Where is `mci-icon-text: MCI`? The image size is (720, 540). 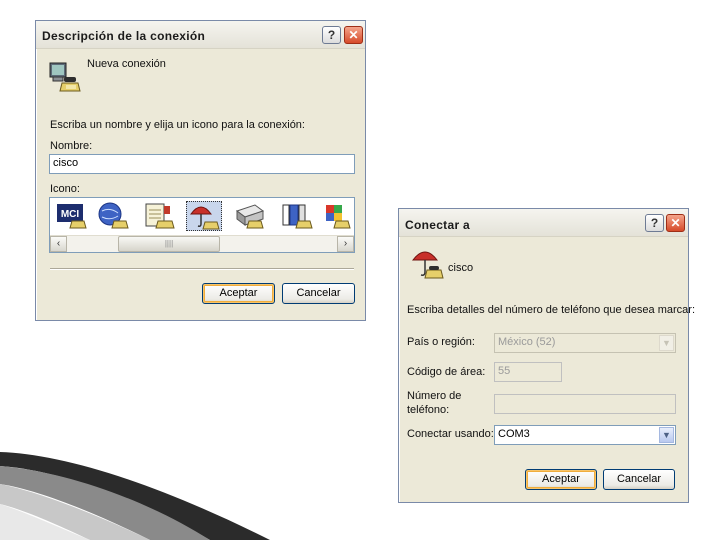
mci-icon-text: MCI is located at coordinates (70, 214).